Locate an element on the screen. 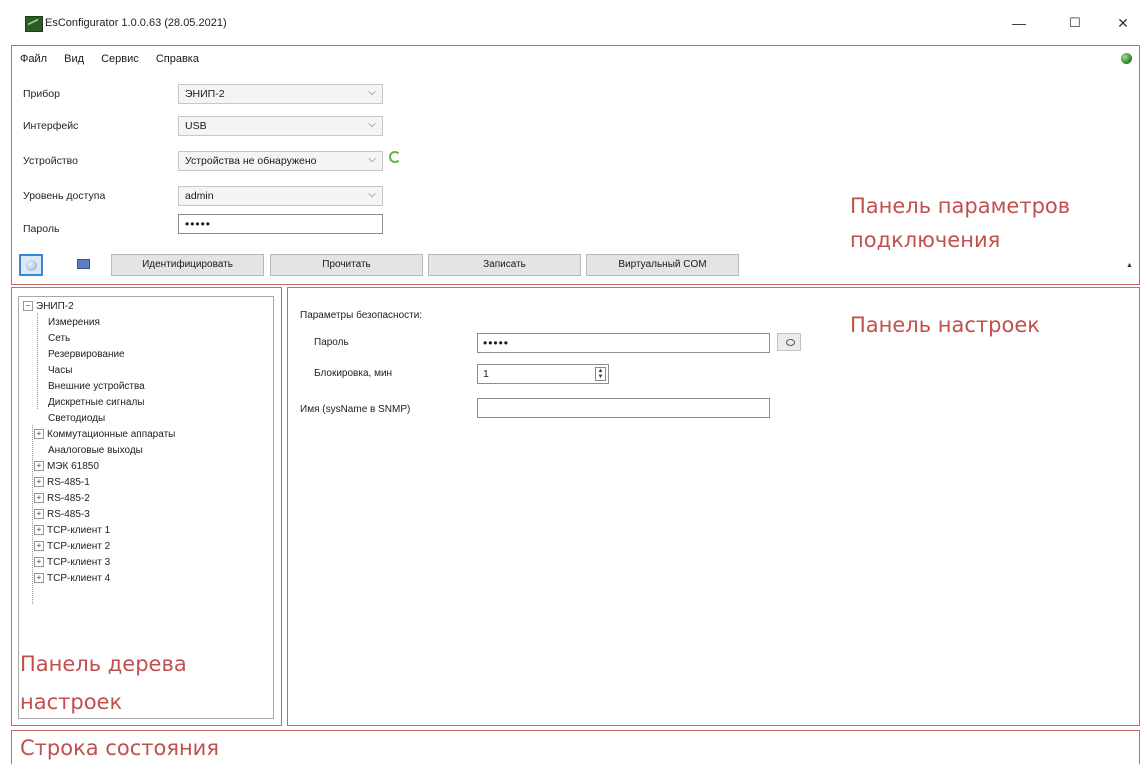 This screenshot has height=764, width=1142. tree-item-label: TCP-клиент 3 is located at coordinates (79, 562).